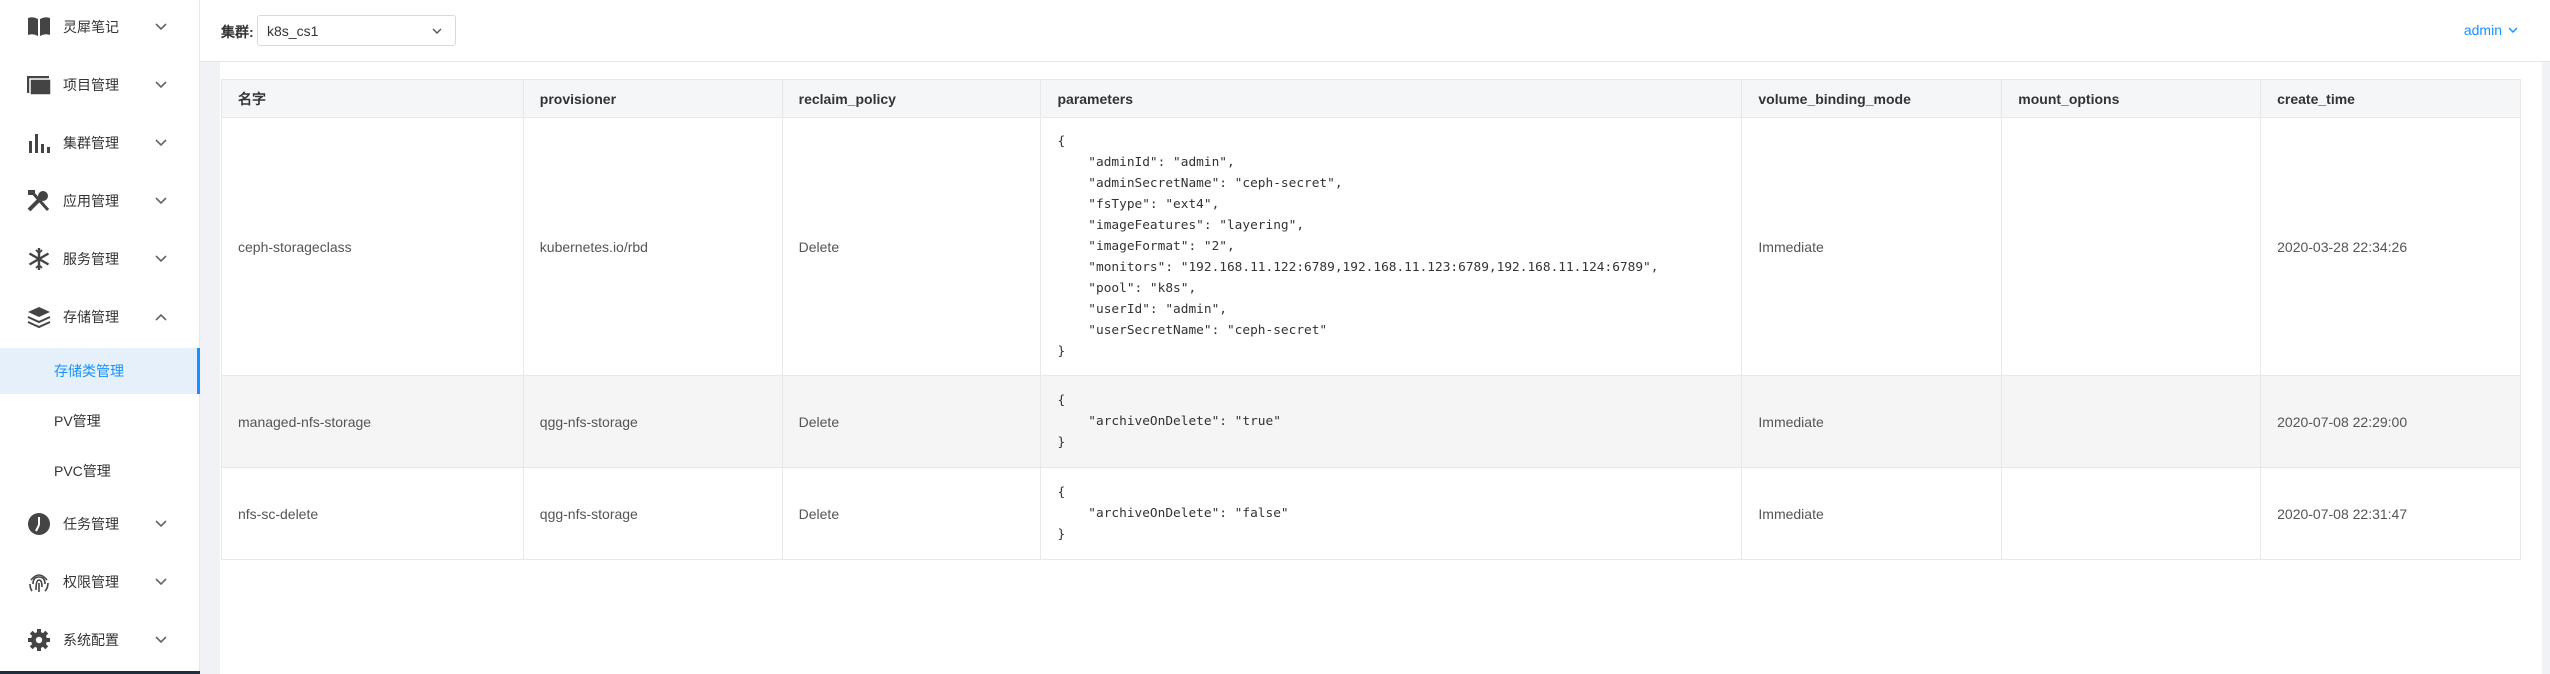 The image size is (2550, 674). Describe the element at coordinates (91, 27) in the screenshot. I see `sidebar-item-label: 灵犀笔记` at that location.